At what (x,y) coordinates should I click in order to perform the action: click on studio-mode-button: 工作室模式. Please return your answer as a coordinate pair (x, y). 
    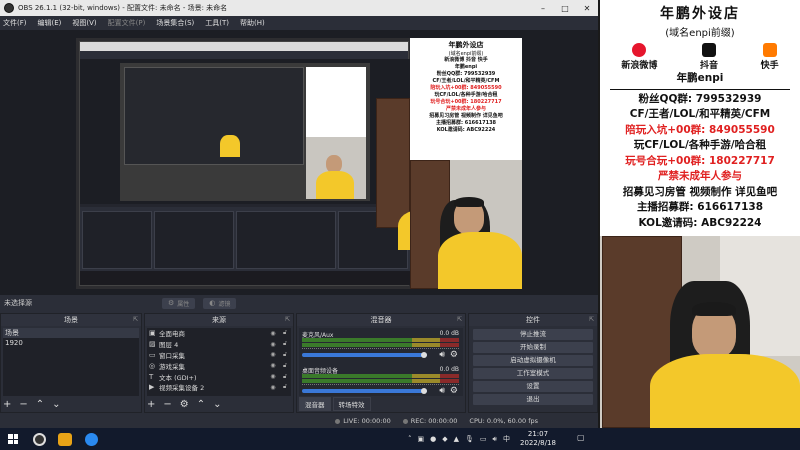
    Looking at the image, I should click on (533, 373).